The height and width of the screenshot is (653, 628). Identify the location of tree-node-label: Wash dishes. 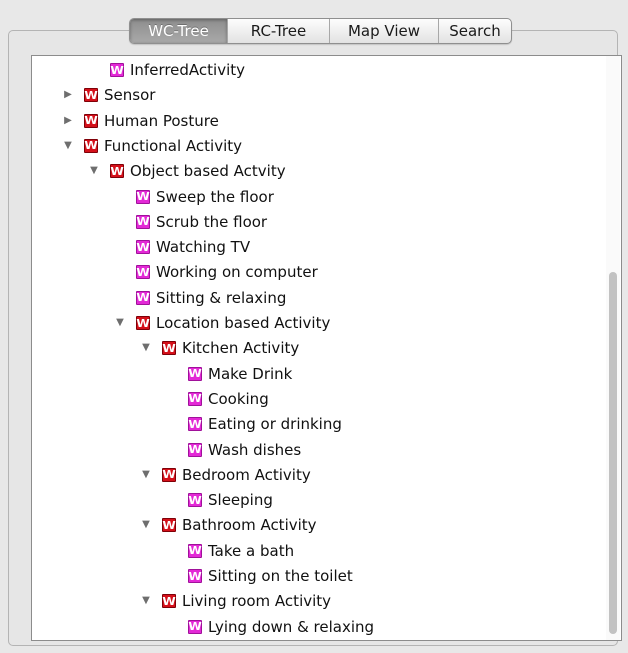
(255, 449).